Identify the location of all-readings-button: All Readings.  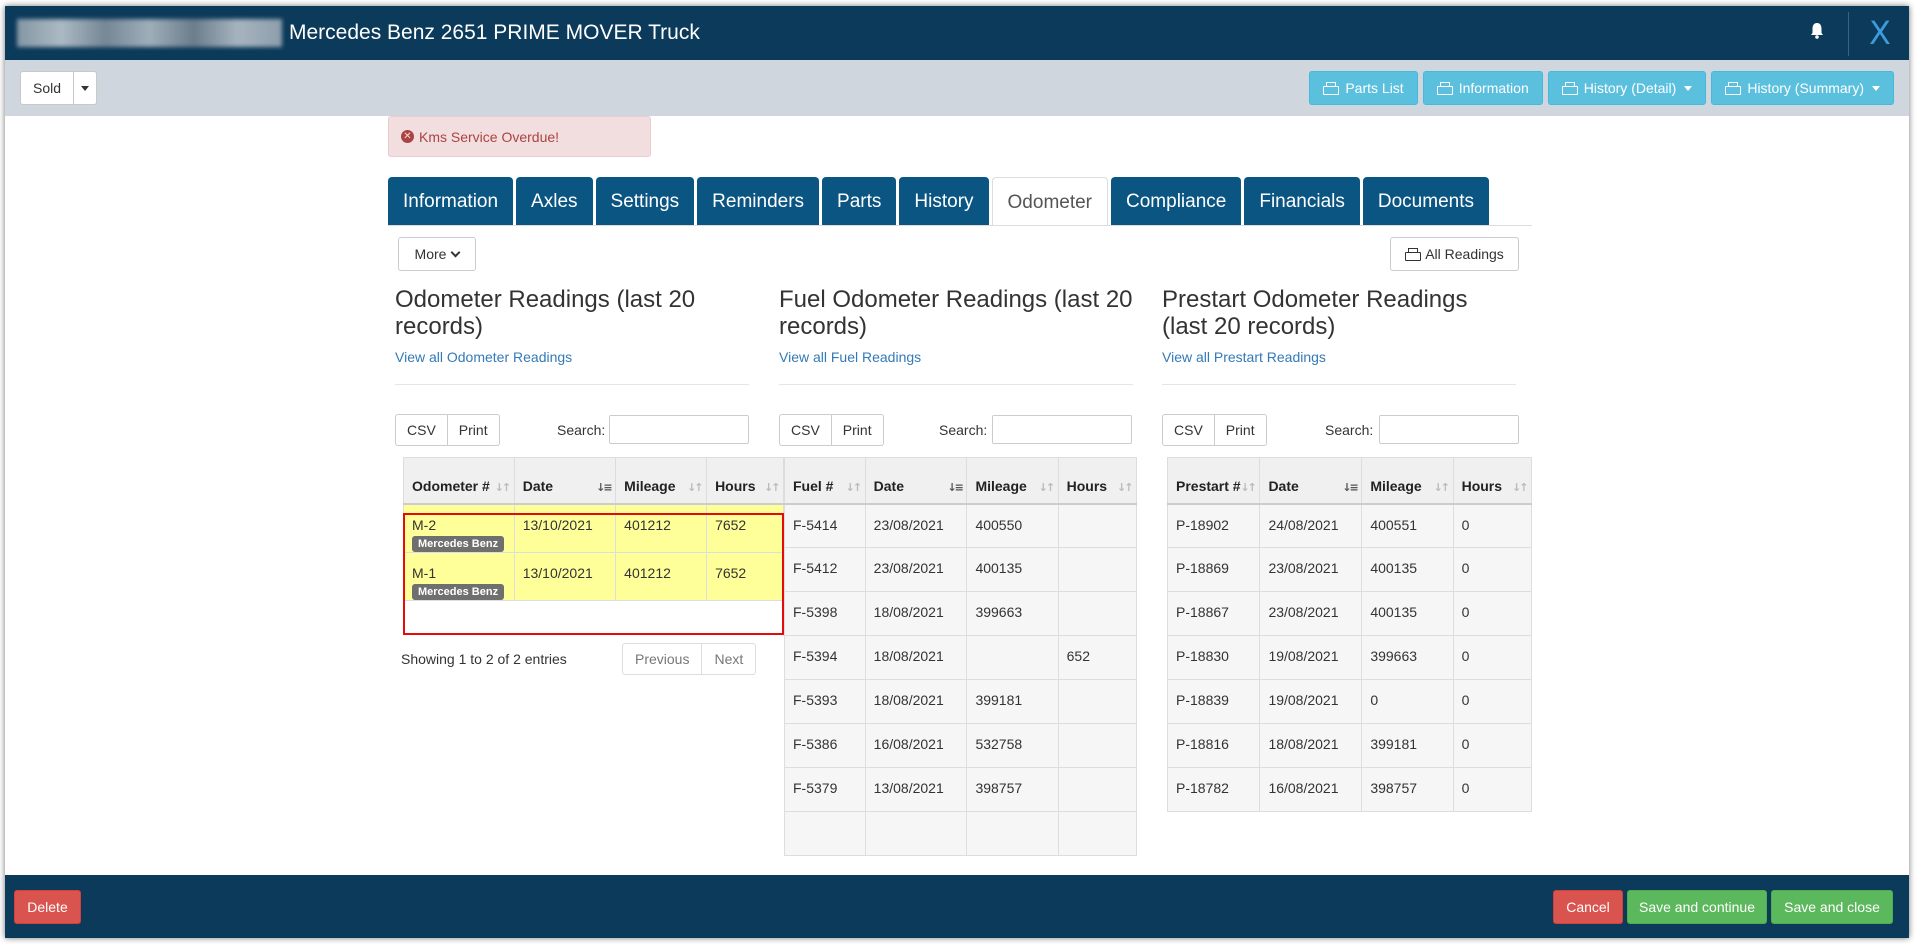
(1454, 254).